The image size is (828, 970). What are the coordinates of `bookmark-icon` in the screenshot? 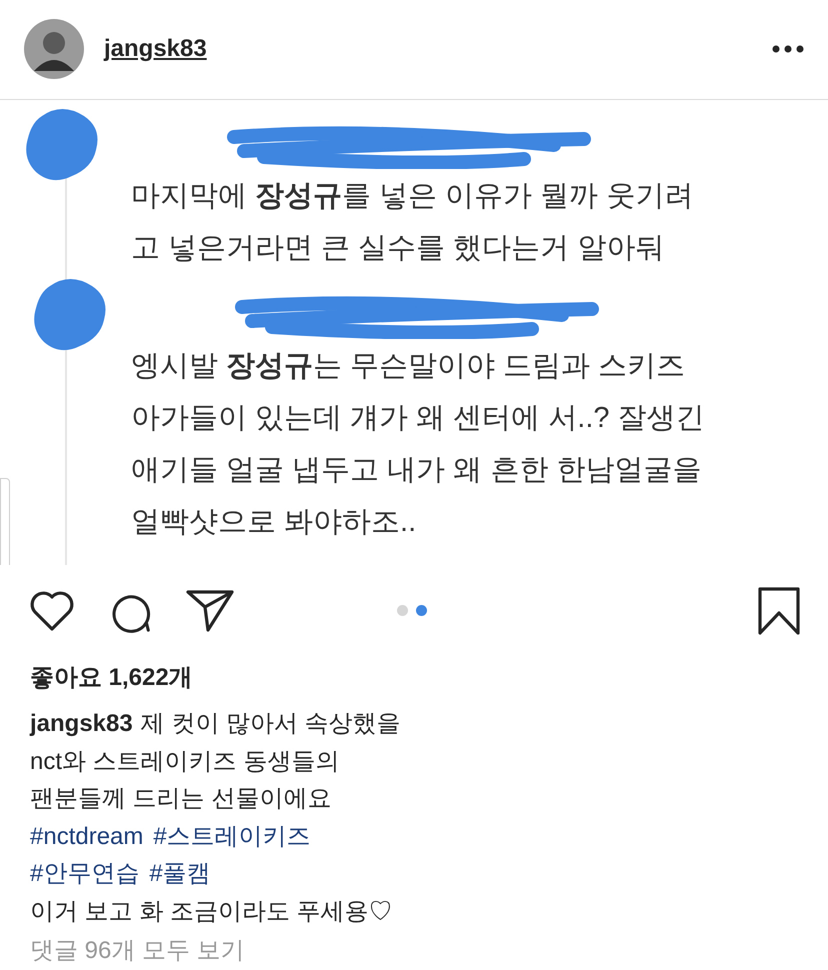 It's located at (779, 611).